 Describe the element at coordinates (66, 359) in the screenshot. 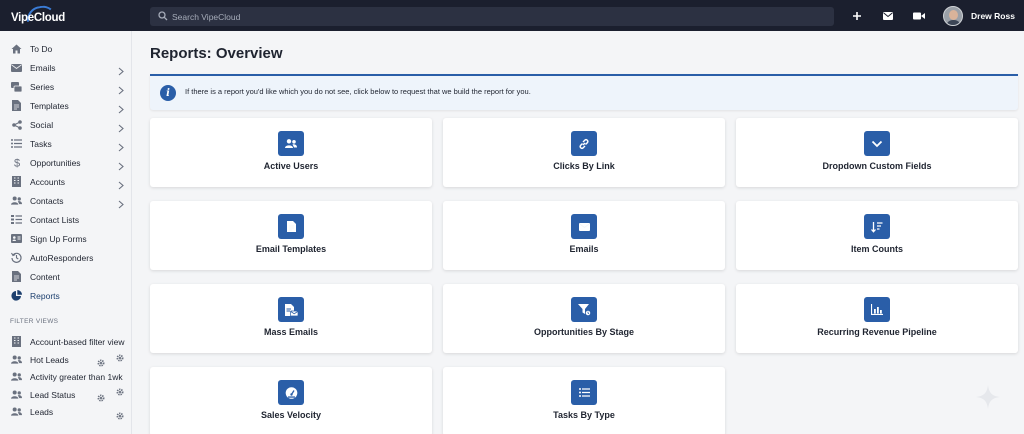

I see `filter-view-hot-leads: Hot Leads` at that location.